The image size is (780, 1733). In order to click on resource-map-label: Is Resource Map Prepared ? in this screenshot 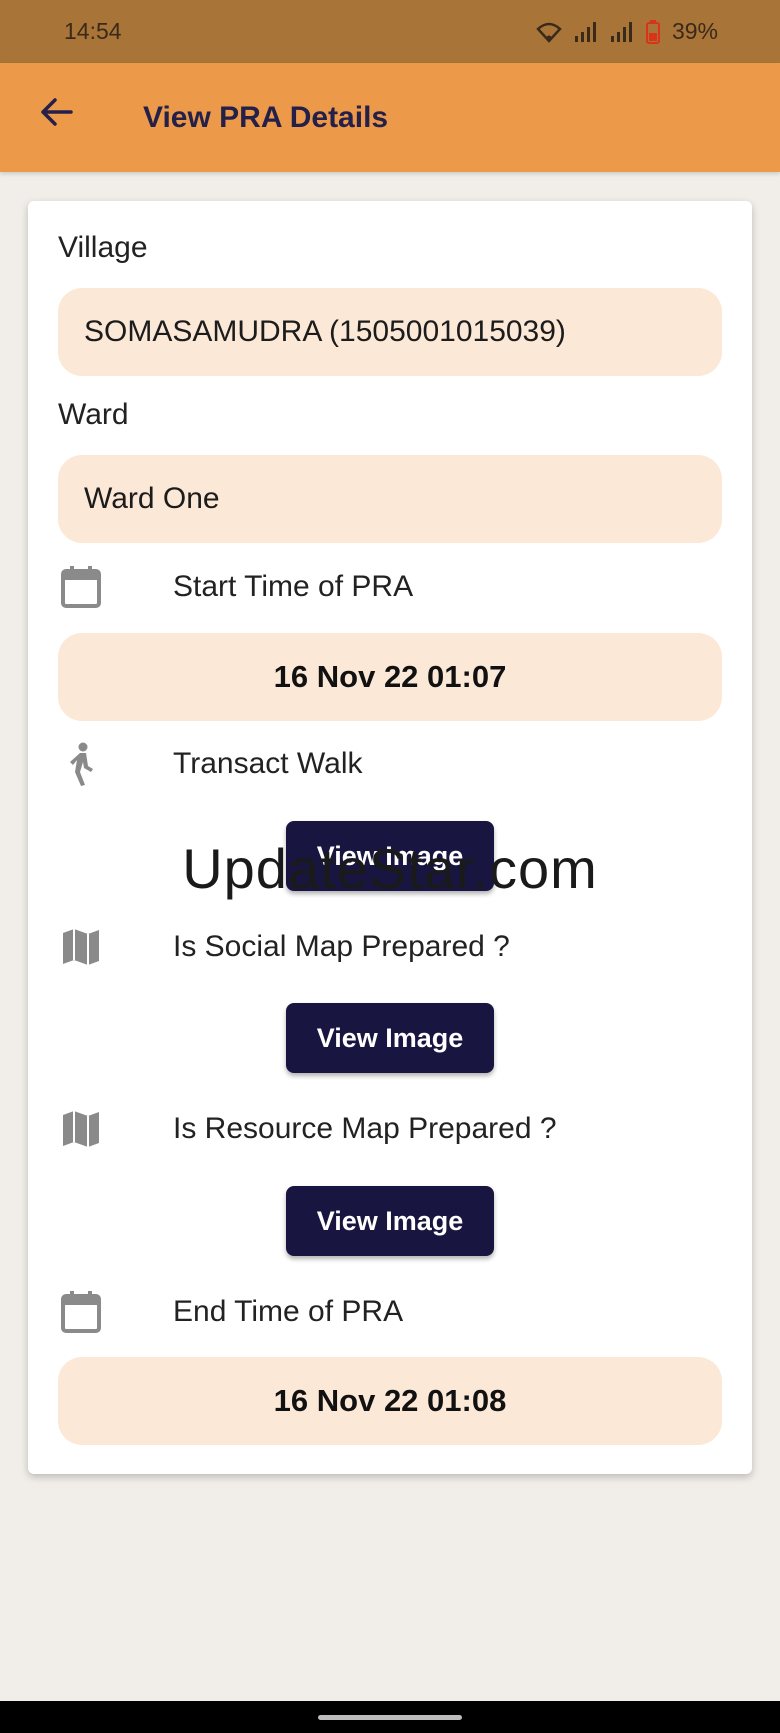, I will do `click(365, 1128)`.